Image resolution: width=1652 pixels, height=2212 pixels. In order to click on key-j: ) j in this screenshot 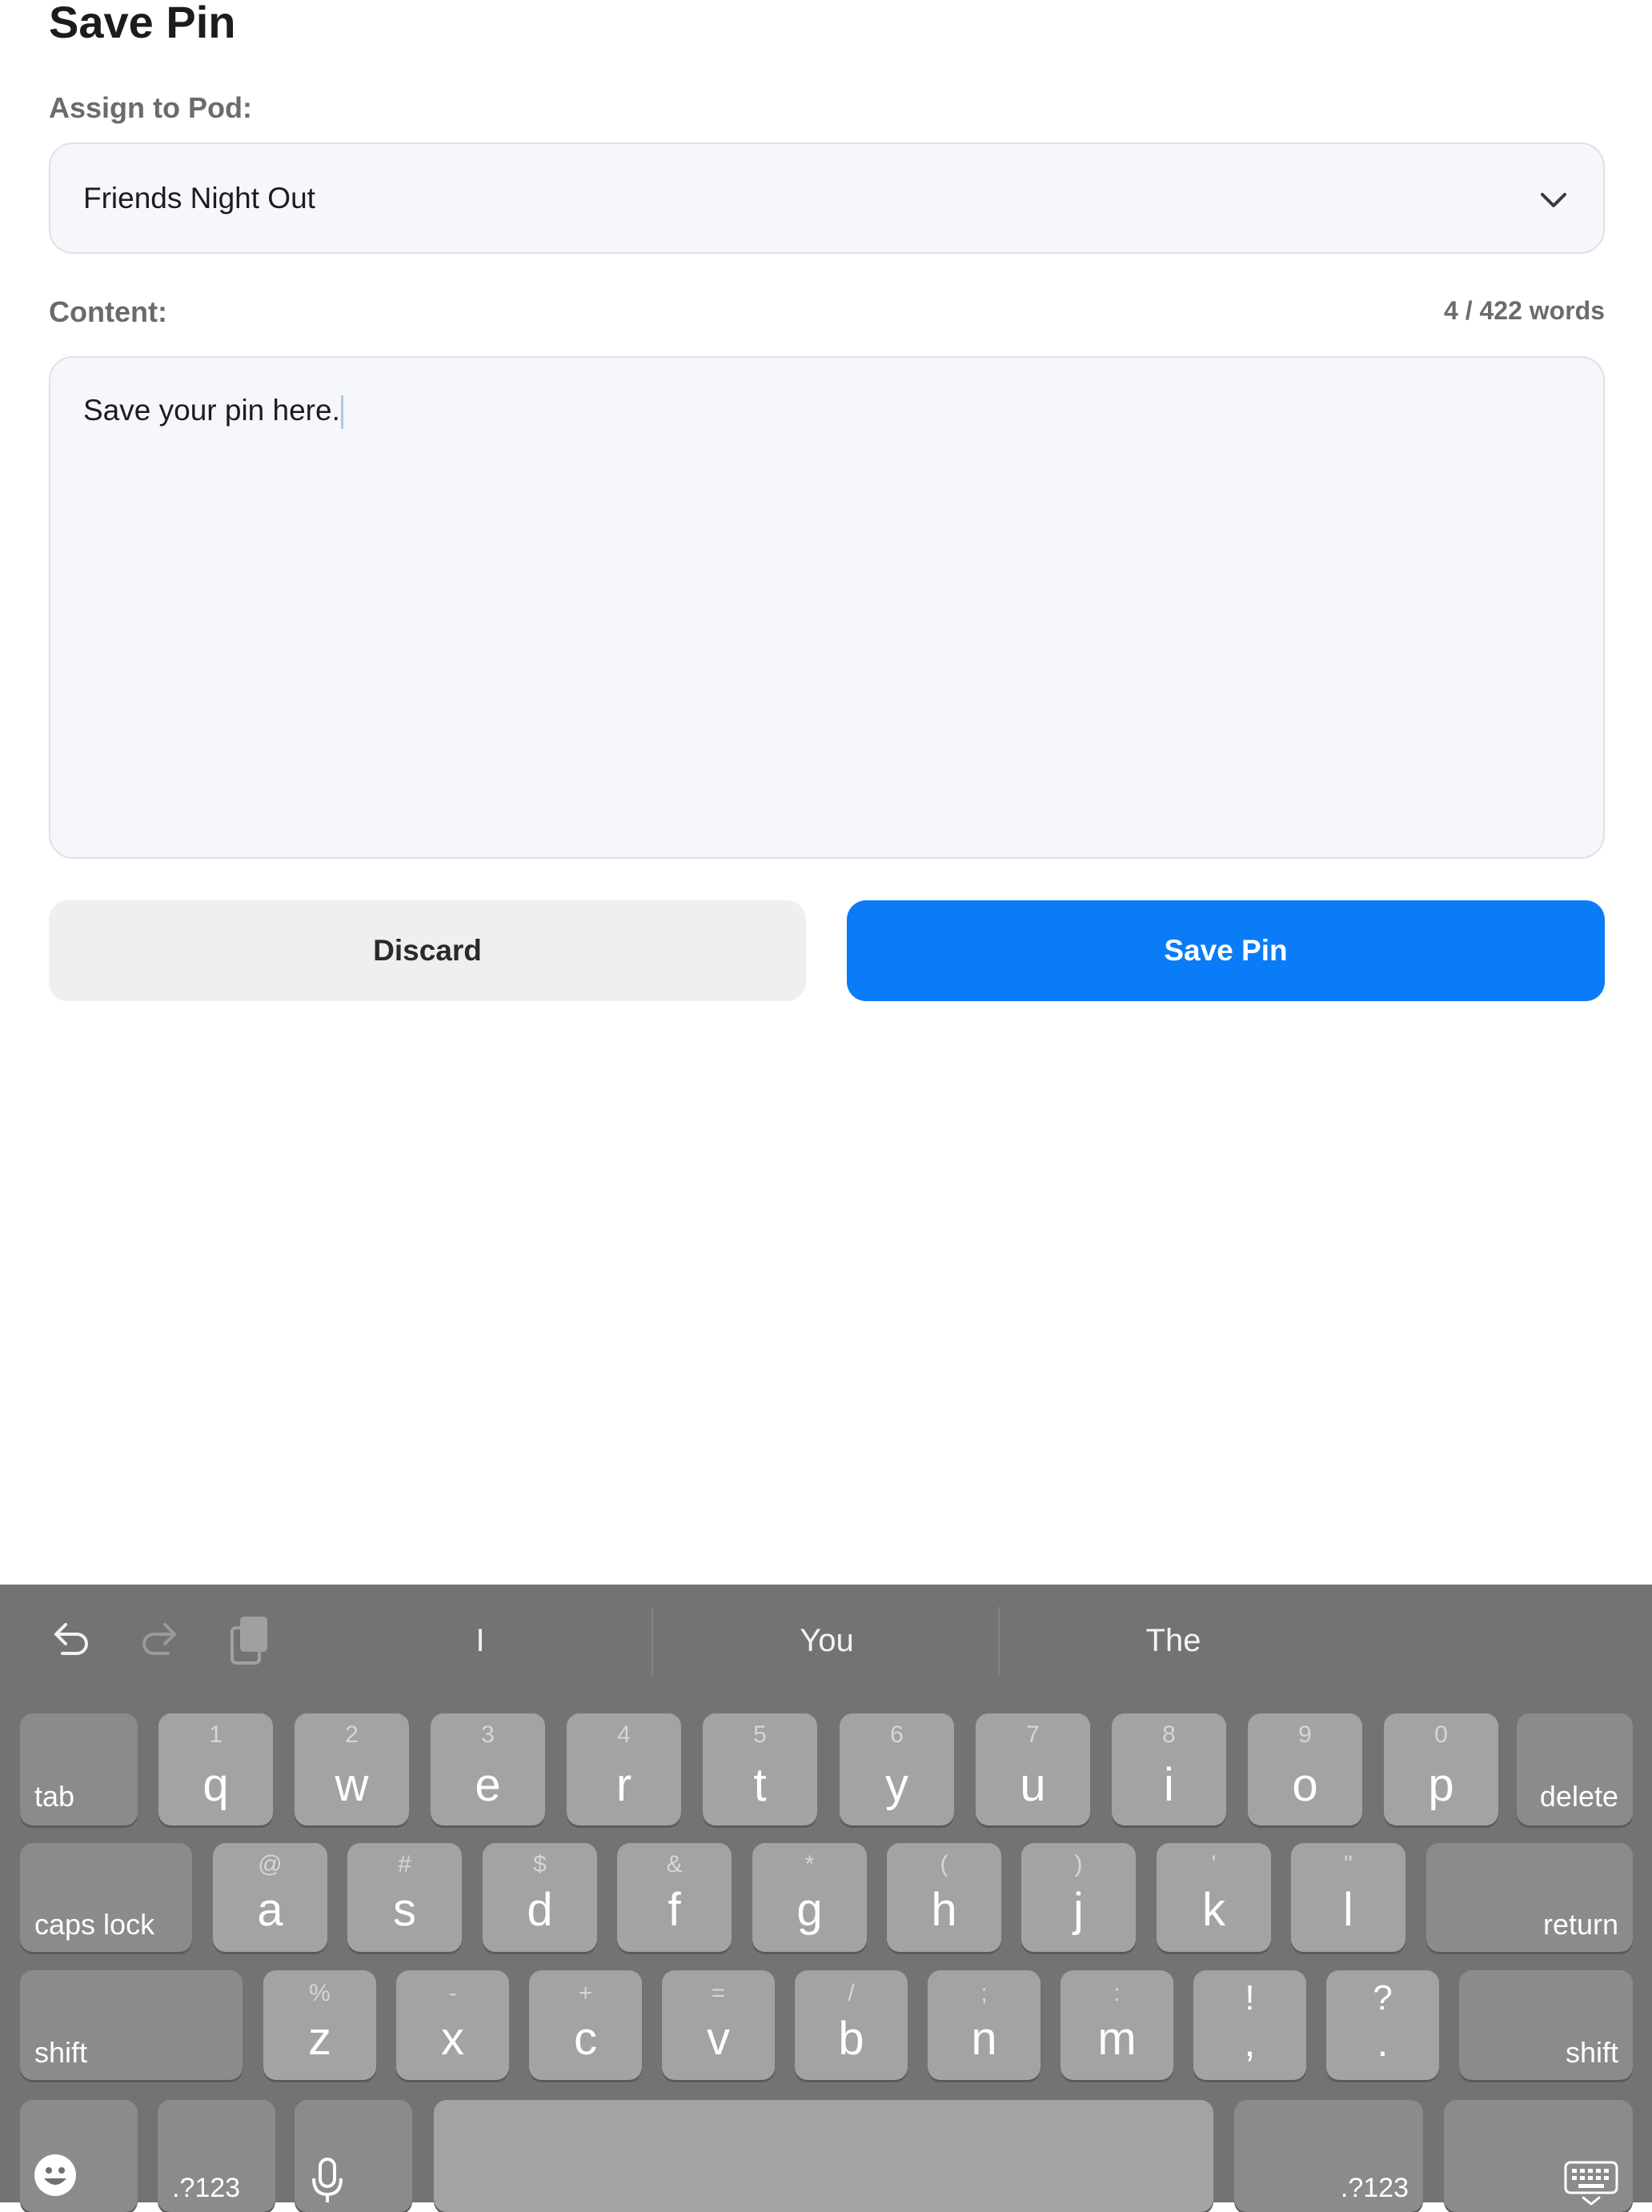, I will do `click(1078, 1897)`.